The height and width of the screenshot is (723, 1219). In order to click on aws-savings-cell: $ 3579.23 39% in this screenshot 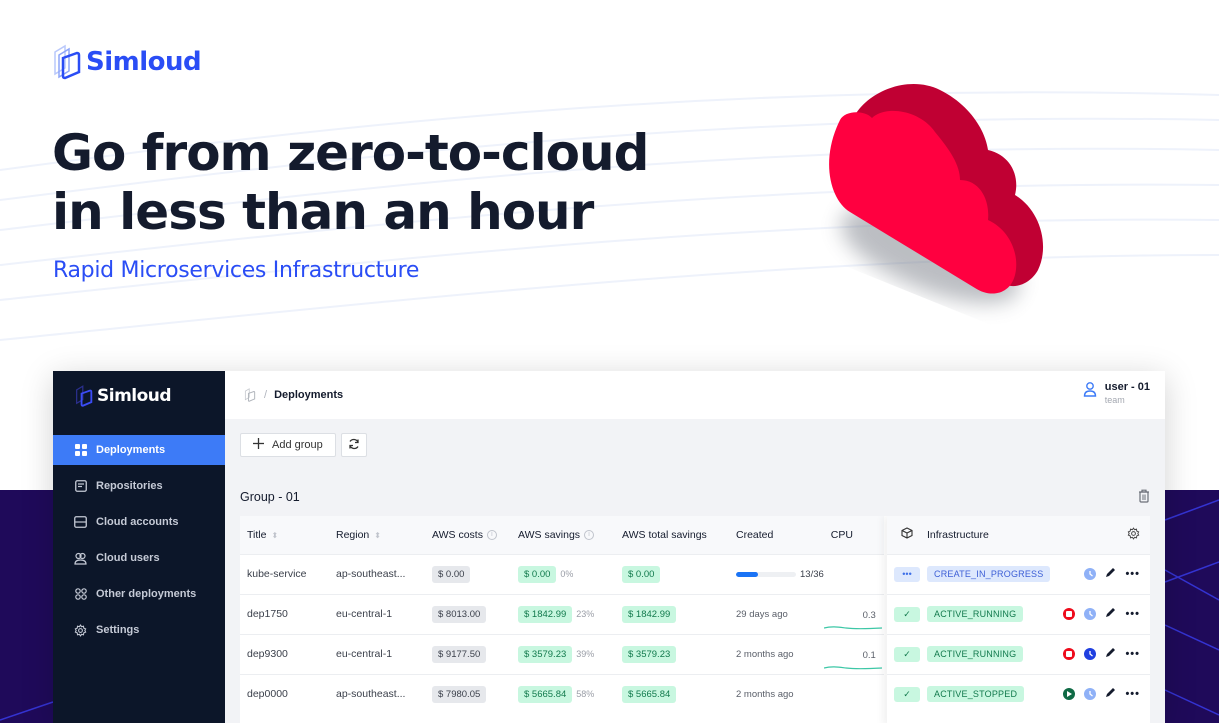, I will do `click(563, 653)`.